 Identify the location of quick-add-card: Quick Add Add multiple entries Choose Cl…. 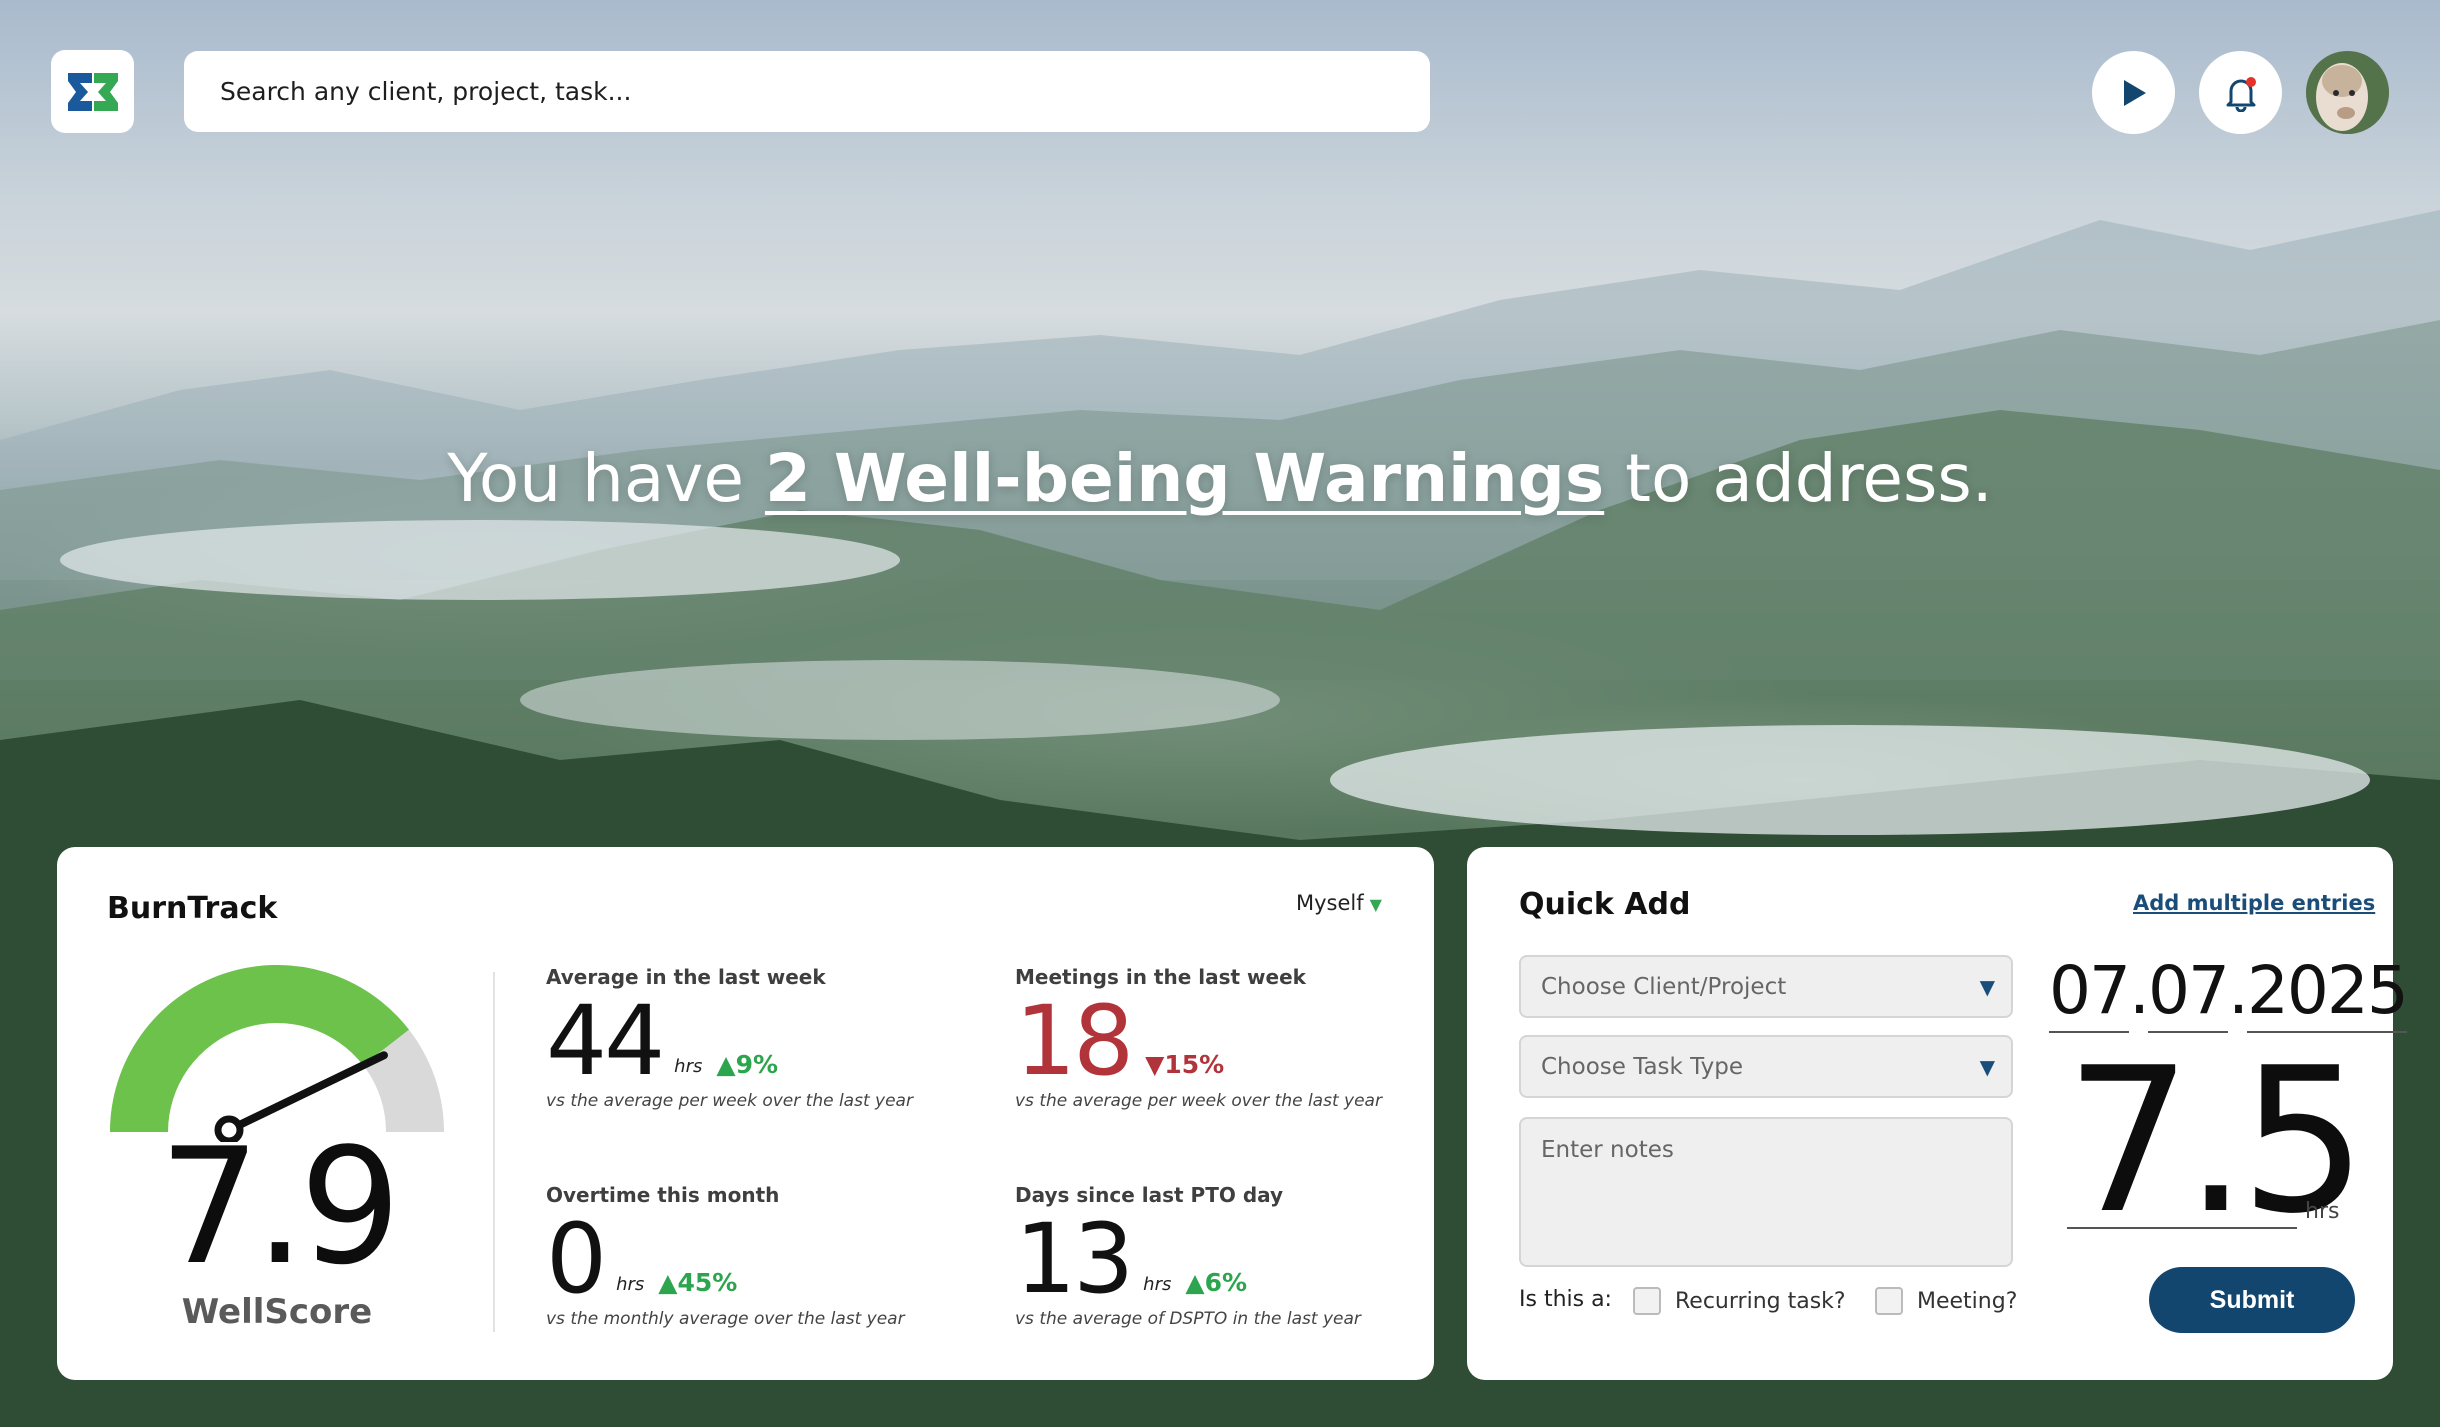
(1938, 1113).